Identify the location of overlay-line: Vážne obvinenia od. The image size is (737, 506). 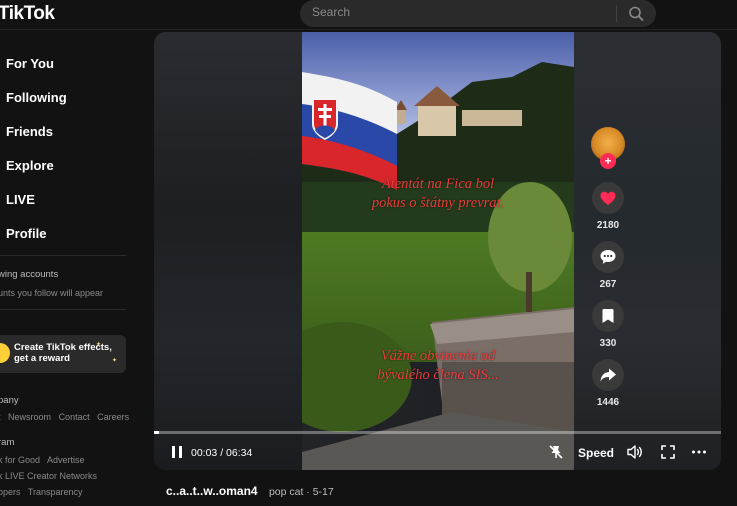
(438, 356).